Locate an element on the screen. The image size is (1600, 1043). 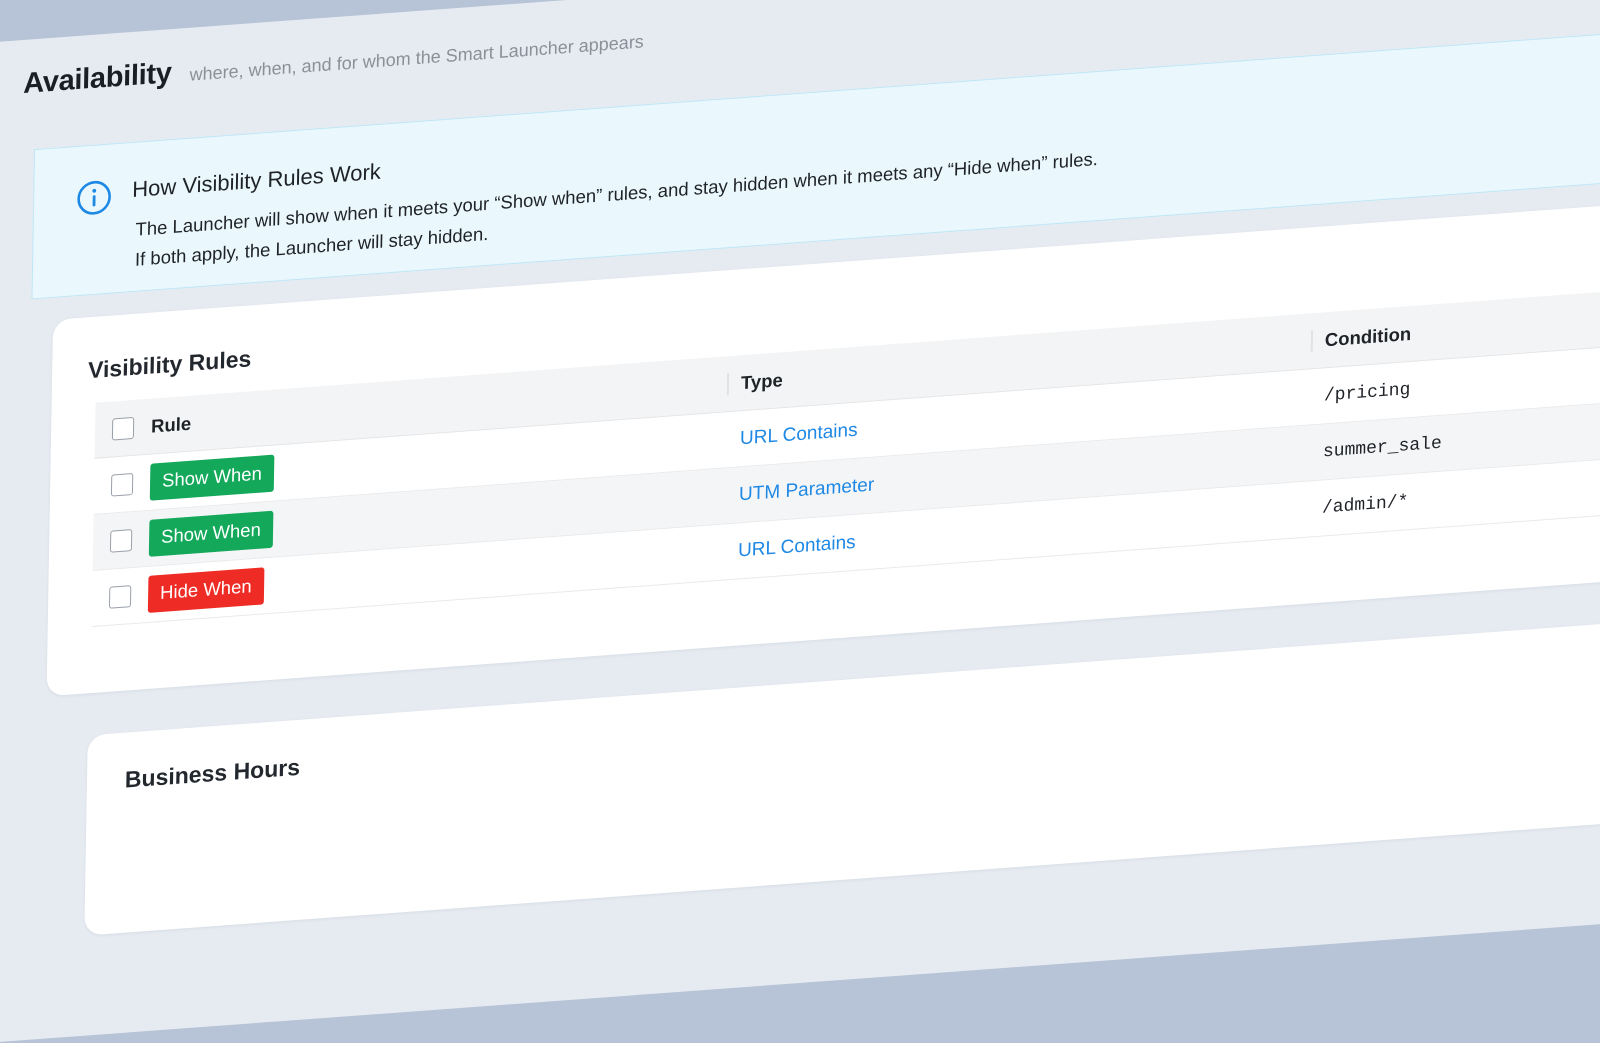
rule-condition: /admin/* is located at coordinates (1365, 505).